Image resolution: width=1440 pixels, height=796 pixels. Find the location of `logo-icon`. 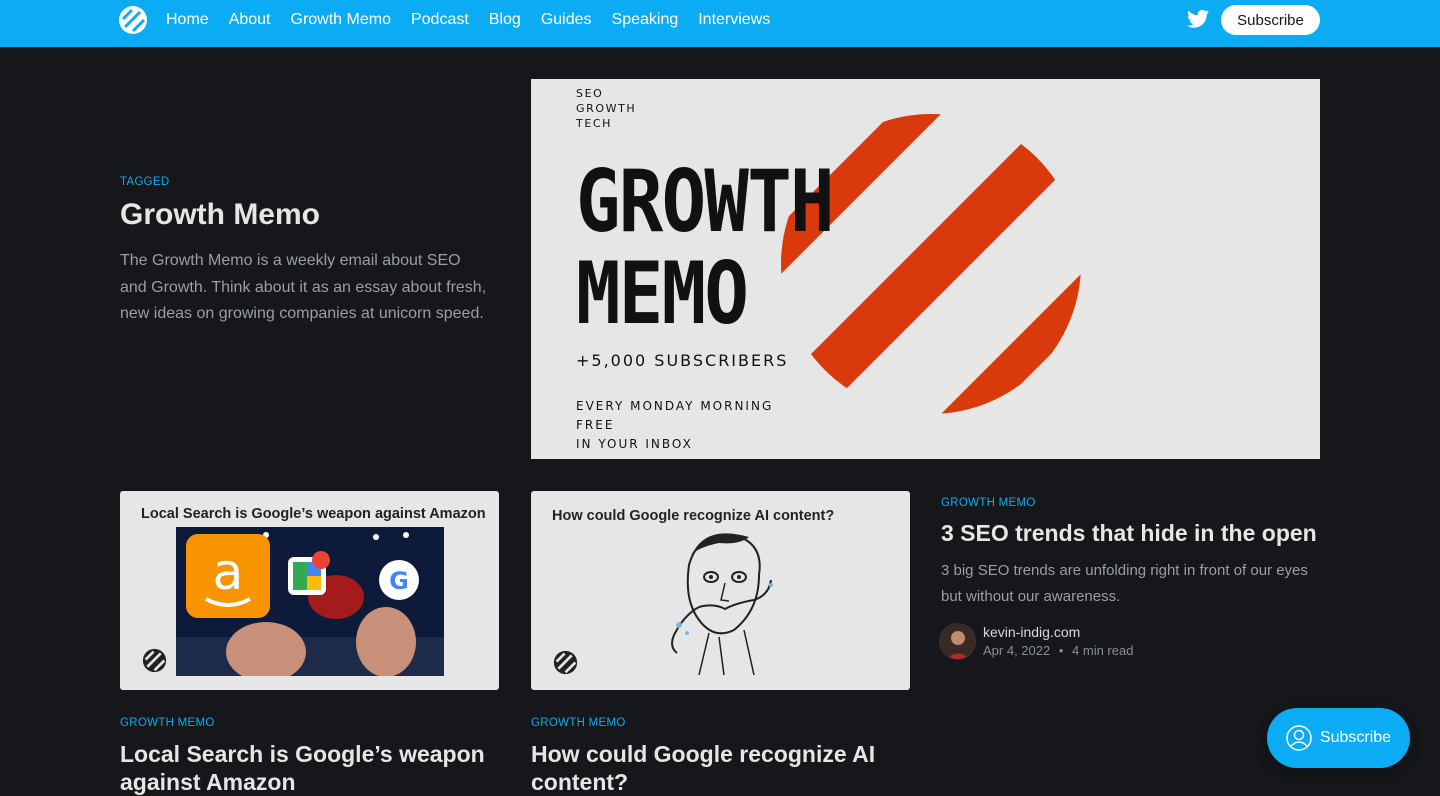

logo-icon is located at coordinates (133, 20).